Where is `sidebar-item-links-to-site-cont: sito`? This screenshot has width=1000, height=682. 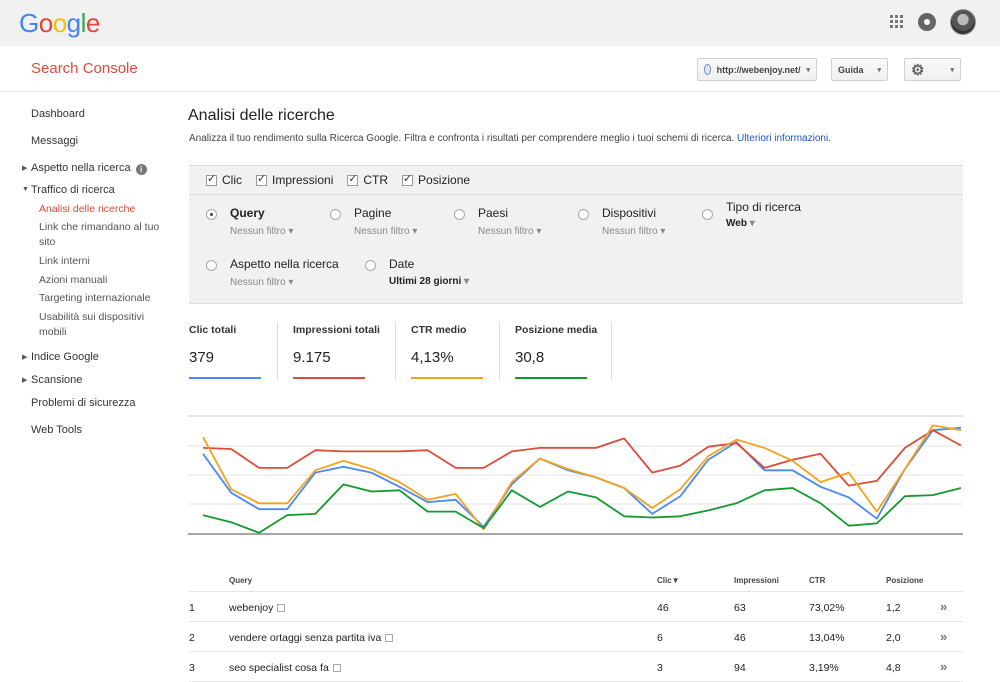
sidebar-item-links-to-site-cont: sito is located at coordinates (47, 242).